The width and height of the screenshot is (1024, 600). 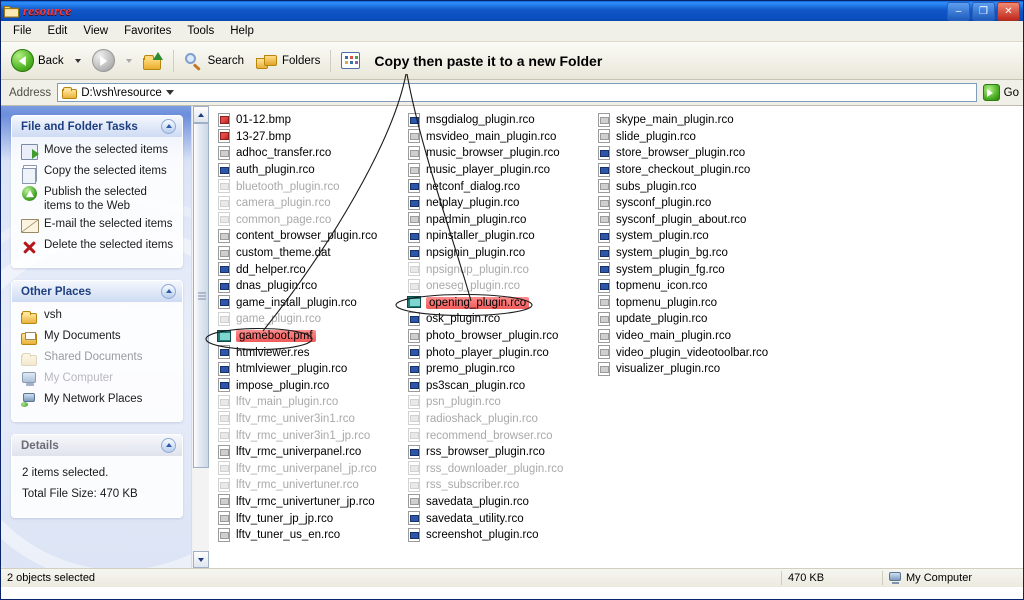 What do you see at coordinates (500, 535) in the screenshot?
I see `file-list-item: screenshot_plugin.rco` at bounding box center [500, 535].